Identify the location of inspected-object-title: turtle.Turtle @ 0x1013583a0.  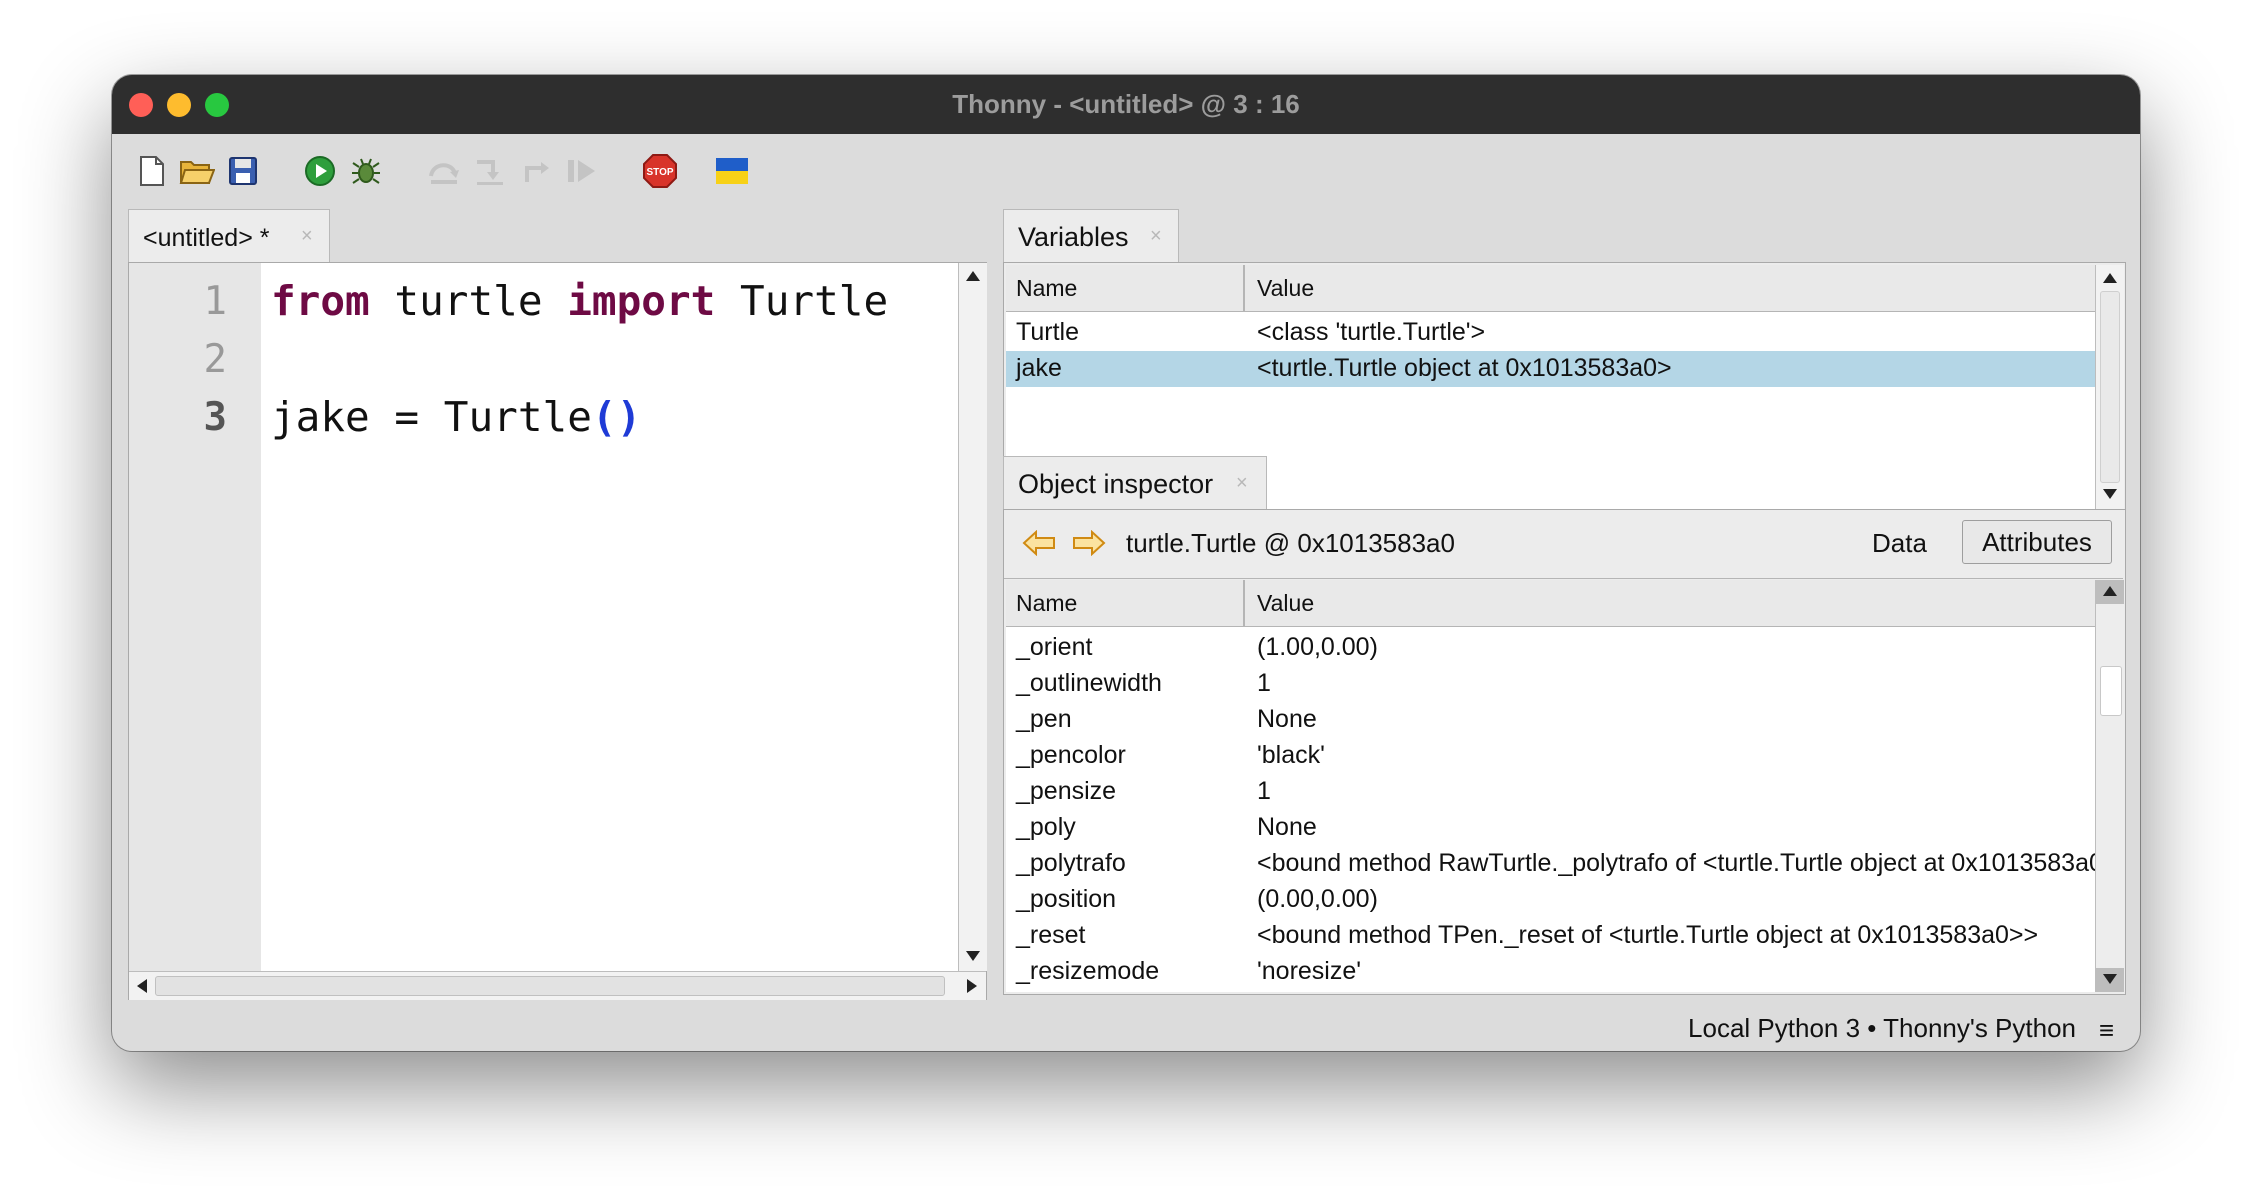
(1290, 543).